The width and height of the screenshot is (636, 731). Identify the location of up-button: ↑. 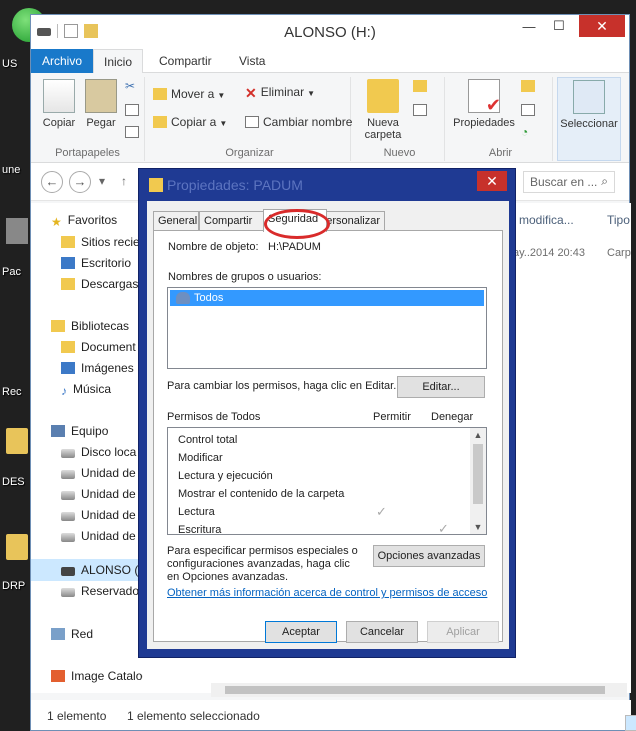
(124, 181).